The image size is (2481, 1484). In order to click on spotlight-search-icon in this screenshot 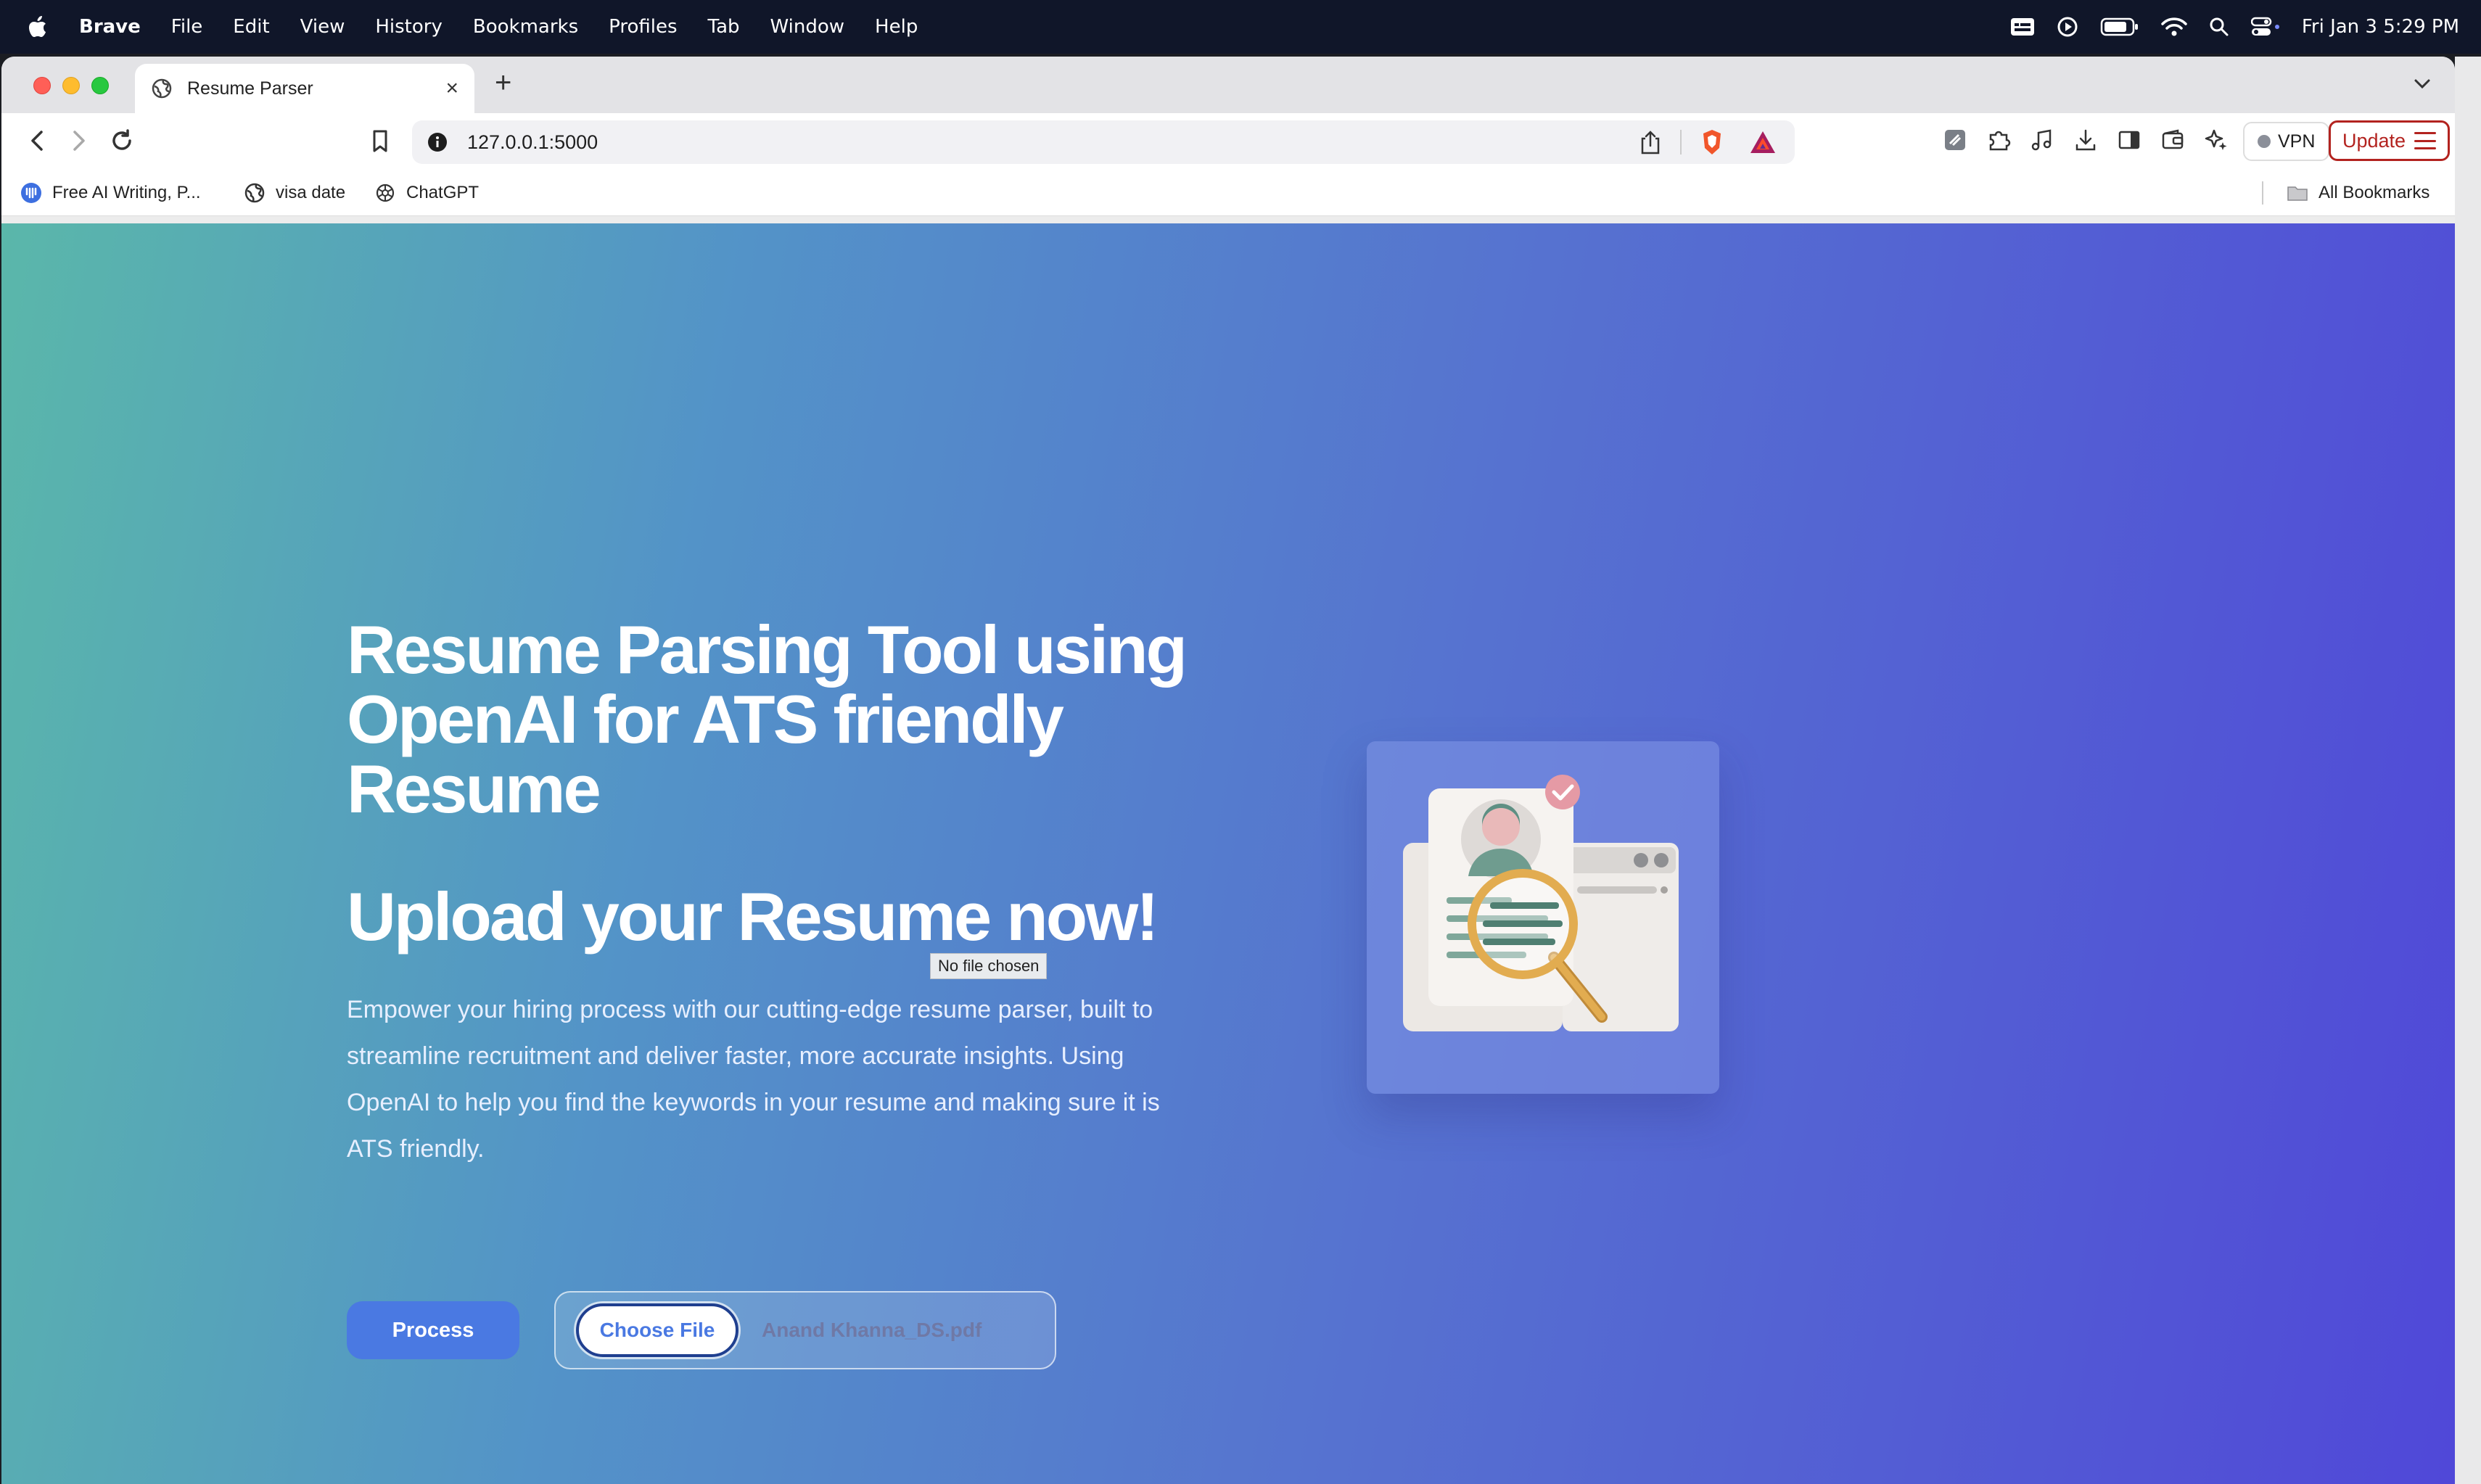, I will do `click(2219, 27)`.